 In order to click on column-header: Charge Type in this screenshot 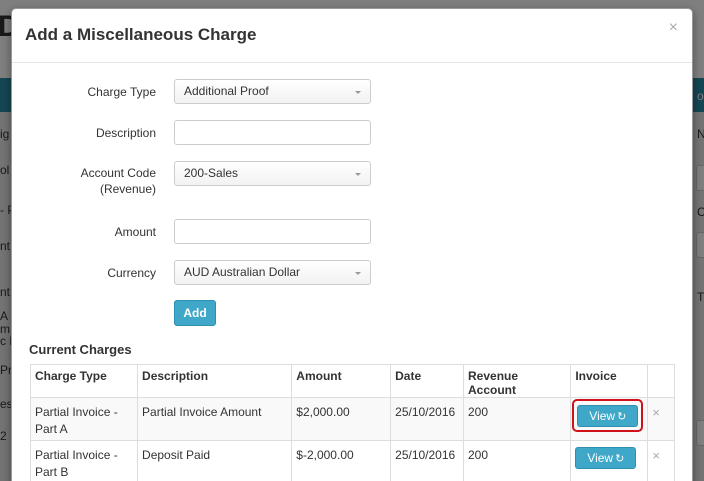, I will do `click(84, 381)`.